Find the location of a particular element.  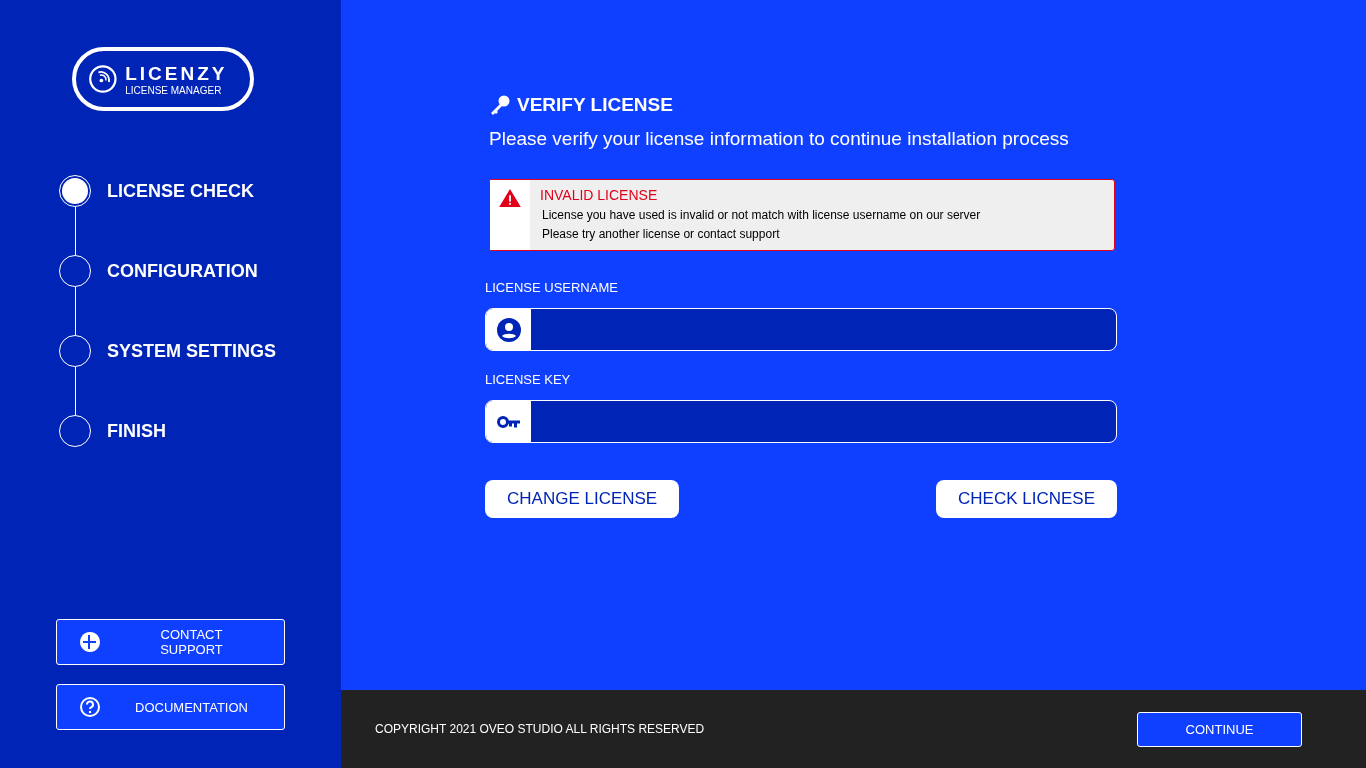

step-label: FINISH is located at coordinates (136, 431).